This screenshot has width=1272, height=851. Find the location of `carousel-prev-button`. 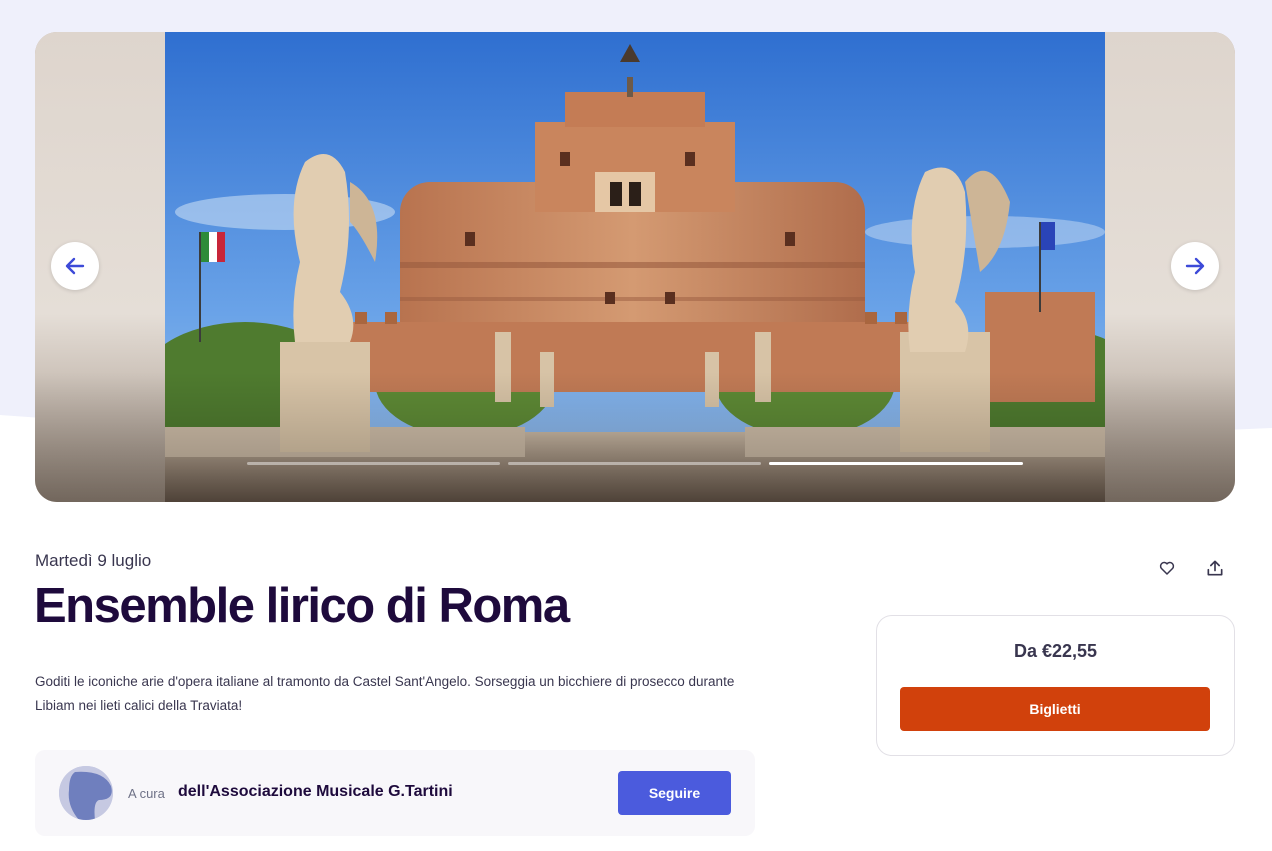

carousel-prev-button is located at coordinates (75, 266).